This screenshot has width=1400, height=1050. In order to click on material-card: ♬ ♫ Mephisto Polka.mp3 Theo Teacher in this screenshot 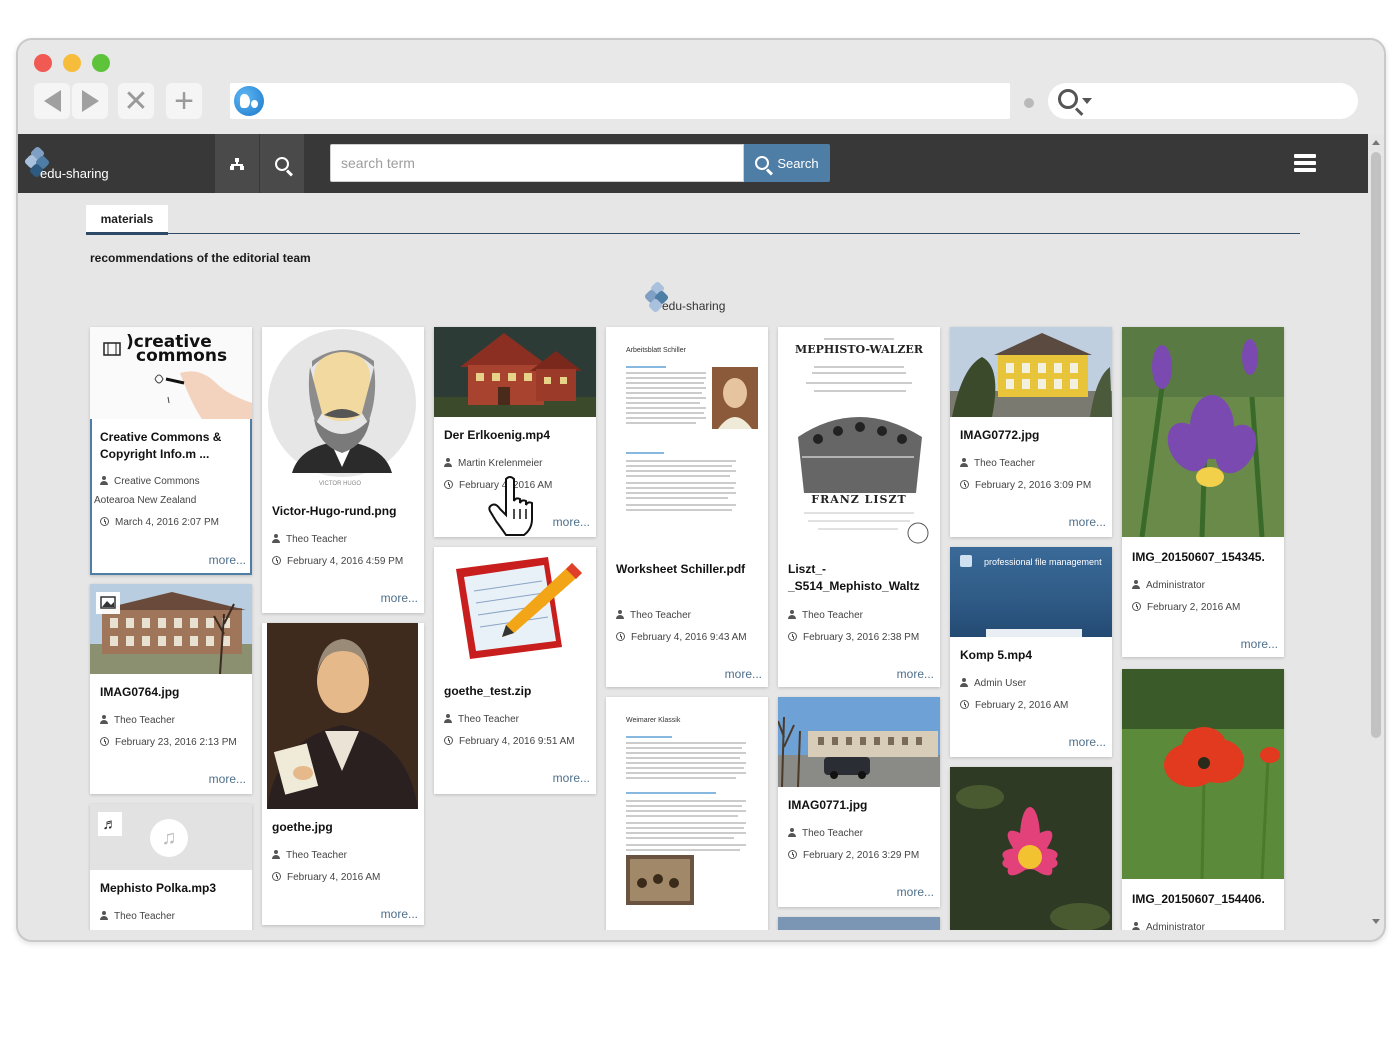, I will do `click(171, 867)`.